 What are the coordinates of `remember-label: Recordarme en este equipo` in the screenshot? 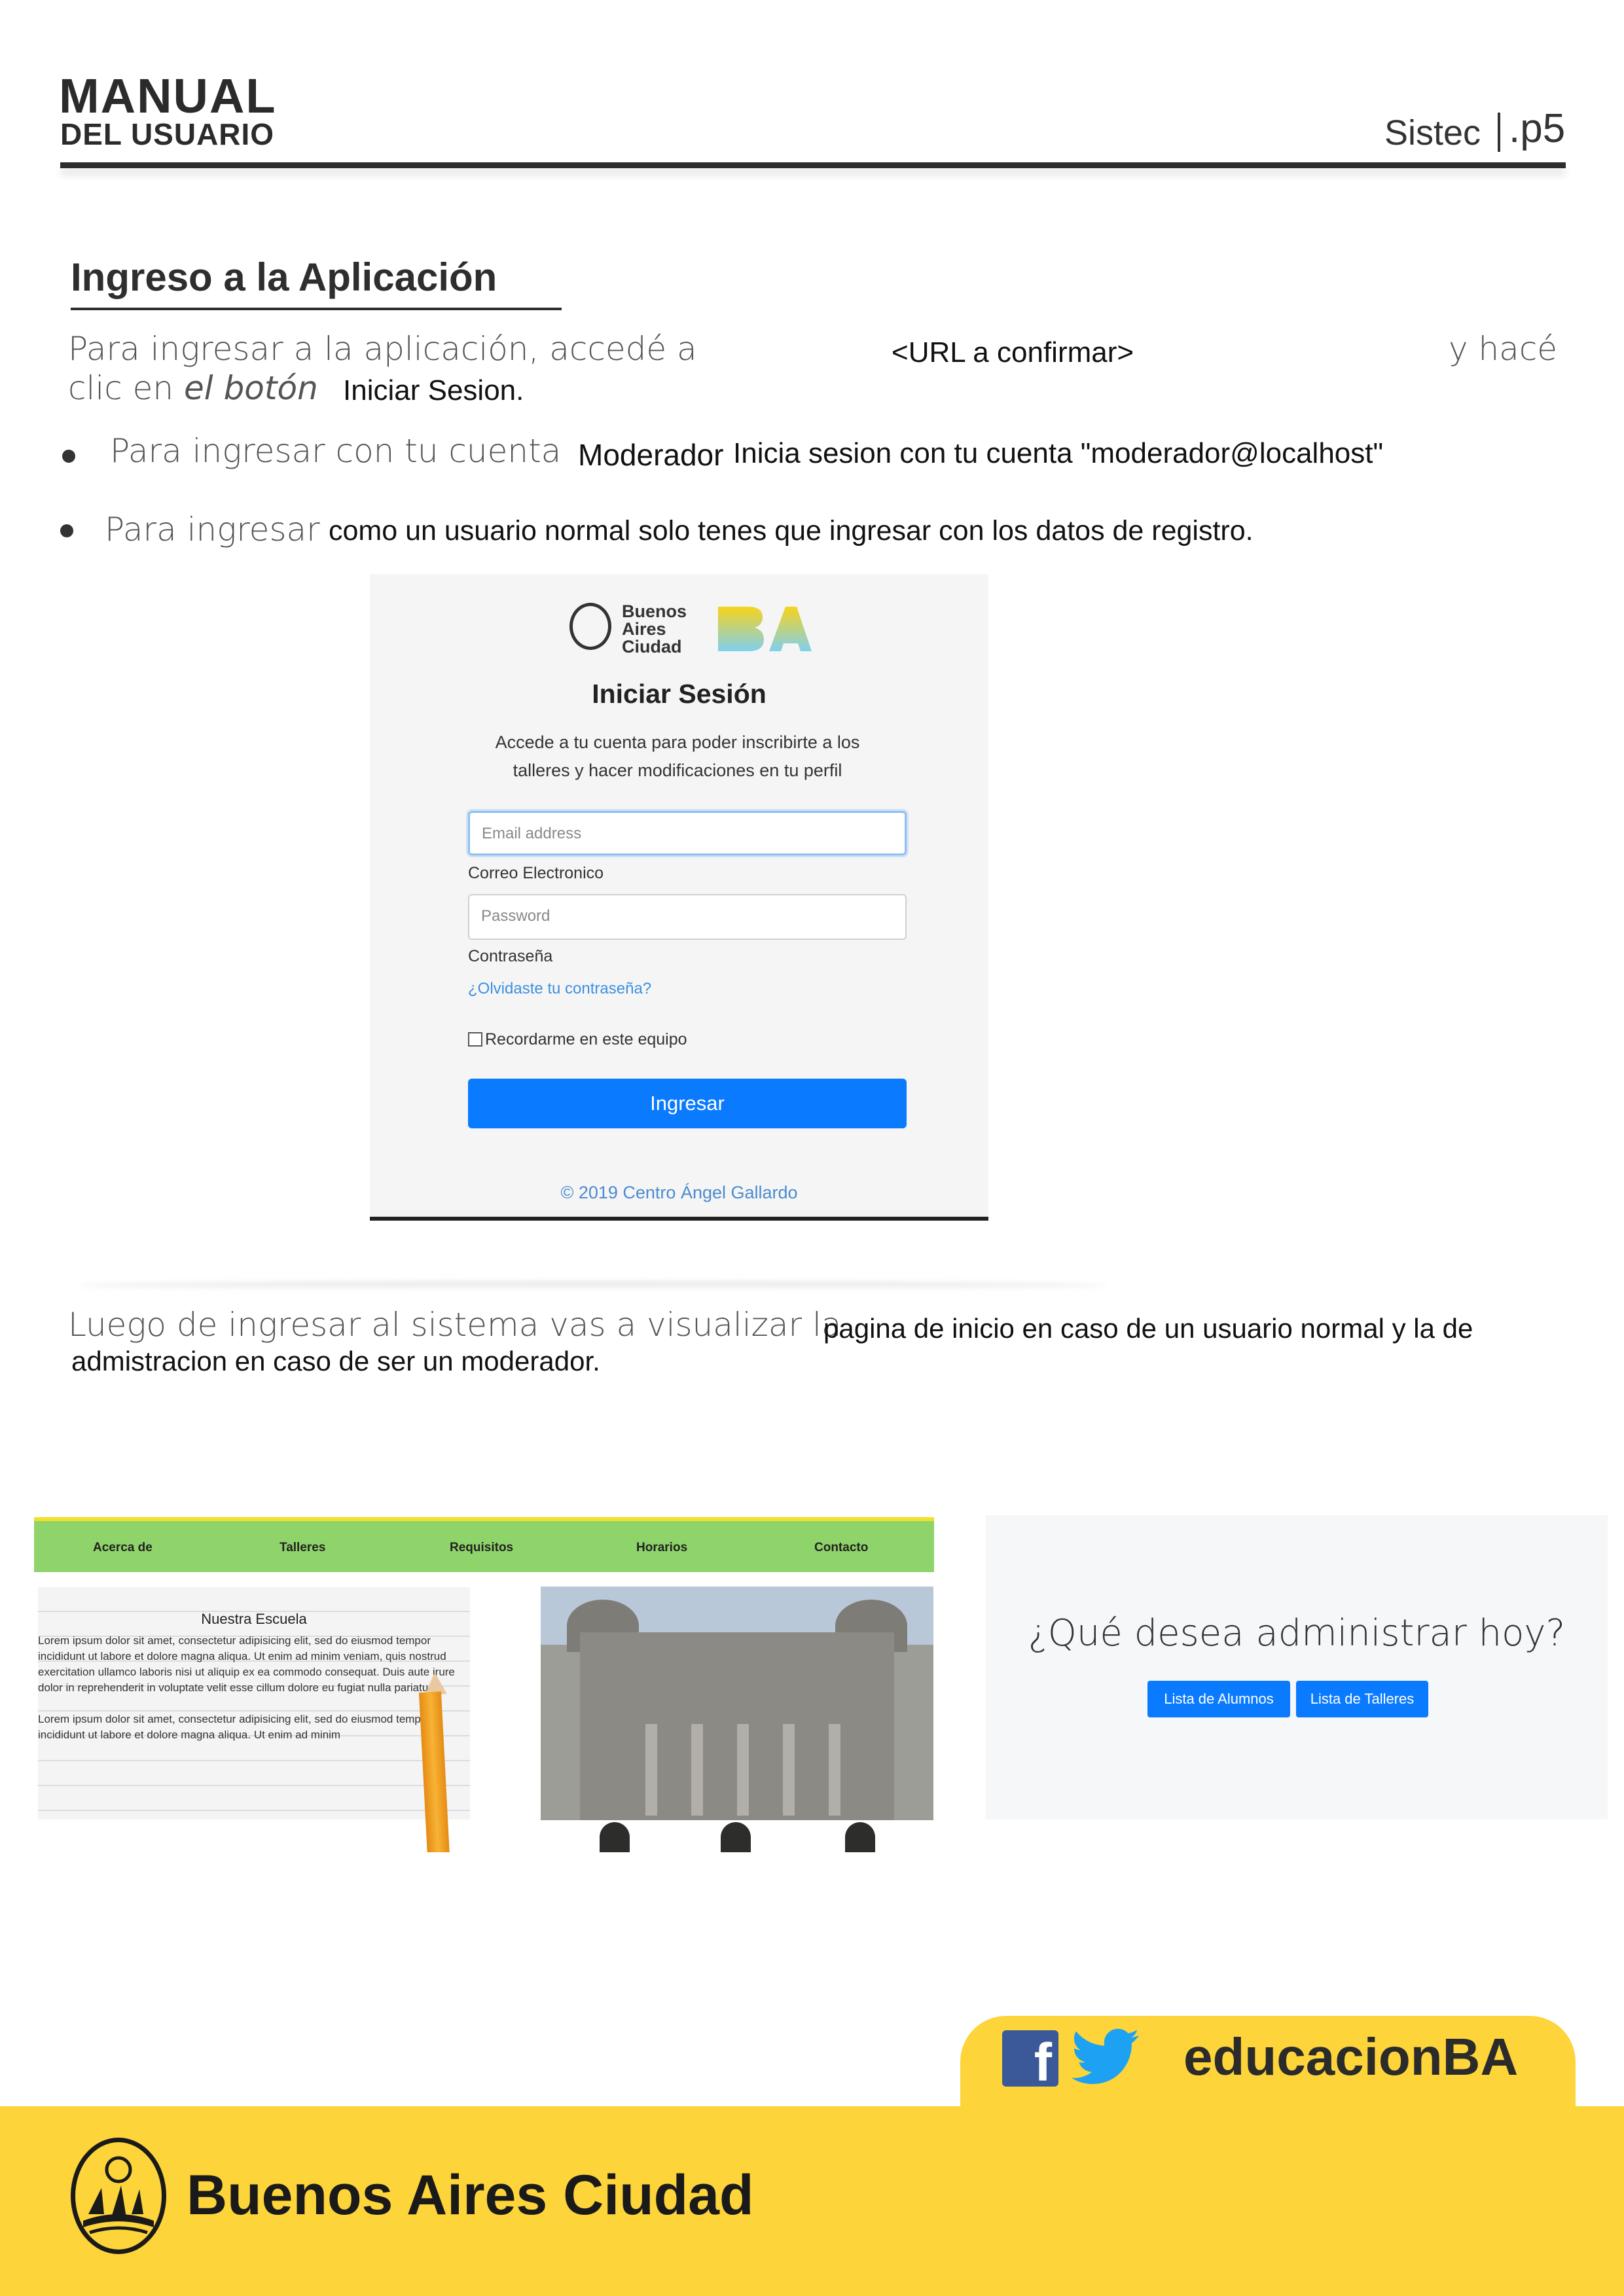 It's located at (586, 1039).